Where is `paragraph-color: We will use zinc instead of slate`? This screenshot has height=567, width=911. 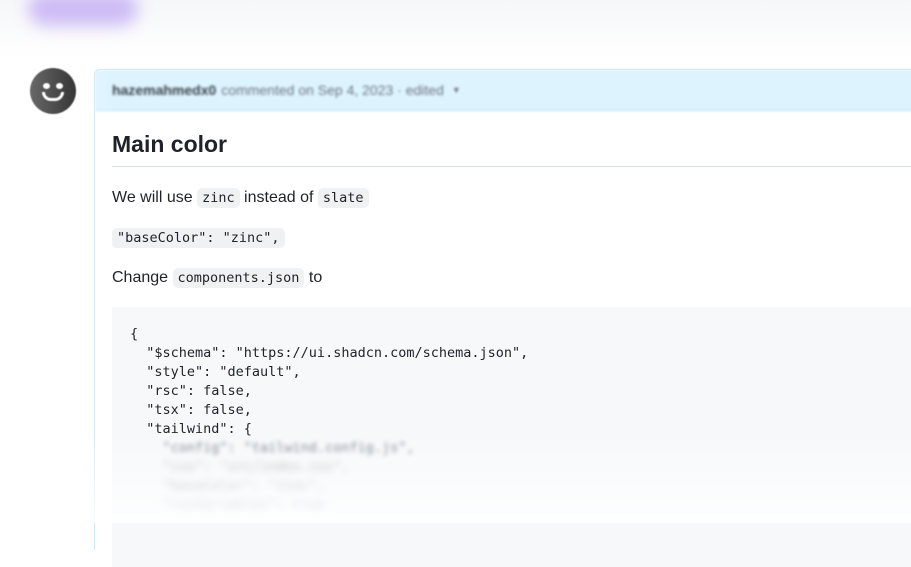
paragraph-color: We will use zinc instead of slate is located at coordinates (511, 198).